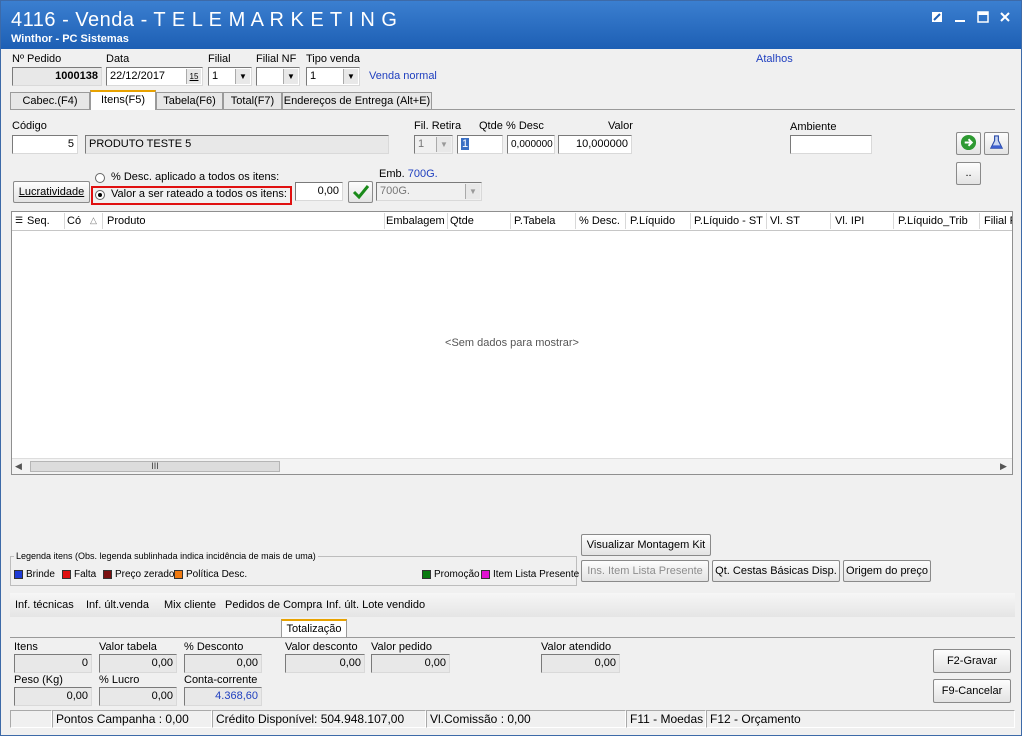 This screenshot has width=1022, height=736. I want to click on radio-valor, so click(100, 195).